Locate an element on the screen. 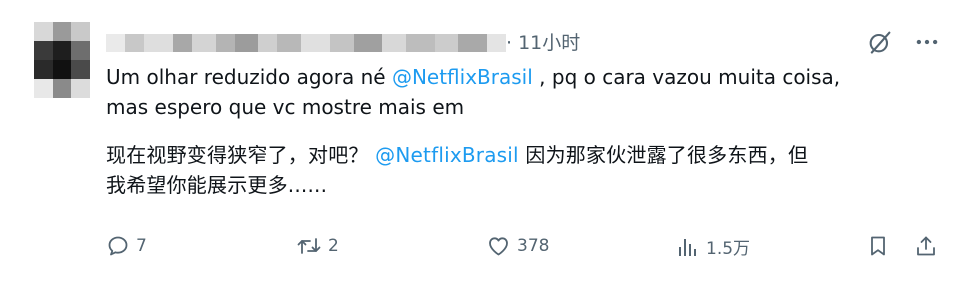 This screenshot has width=962, height=282. action-bar: 7 2 378 1.5万 is located at coordinates (481, 252).